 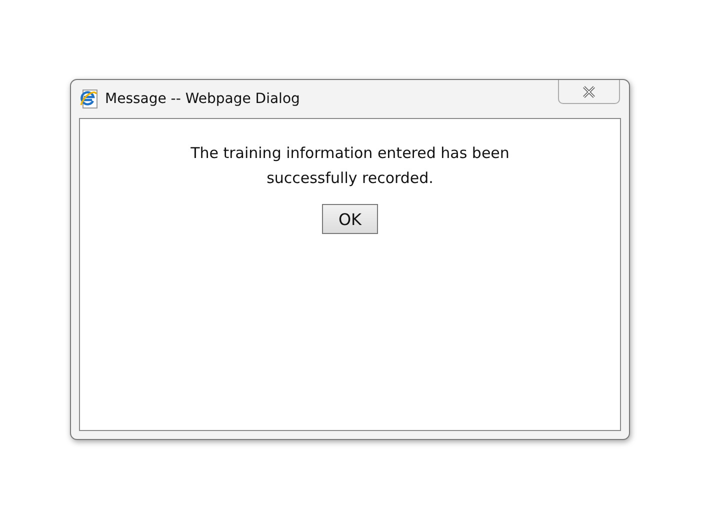 I want to click on window-title: Message -- Webpage Dialog, so click(x=202, y=99).